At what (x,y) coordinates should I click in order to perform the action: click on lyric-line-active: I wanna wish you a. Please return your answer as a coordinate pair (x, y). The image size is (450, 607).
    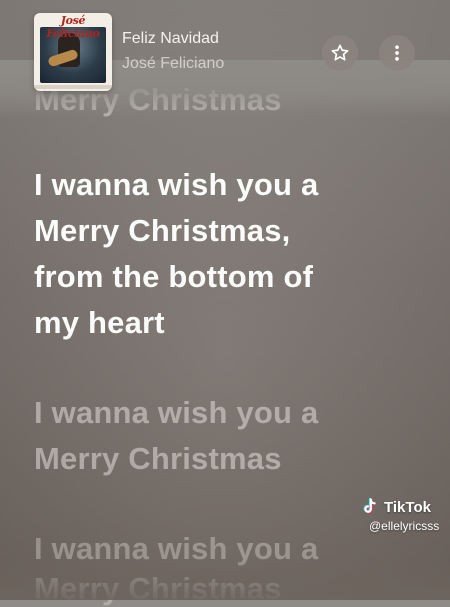
    Looking at the image, I should click on (176, 185).